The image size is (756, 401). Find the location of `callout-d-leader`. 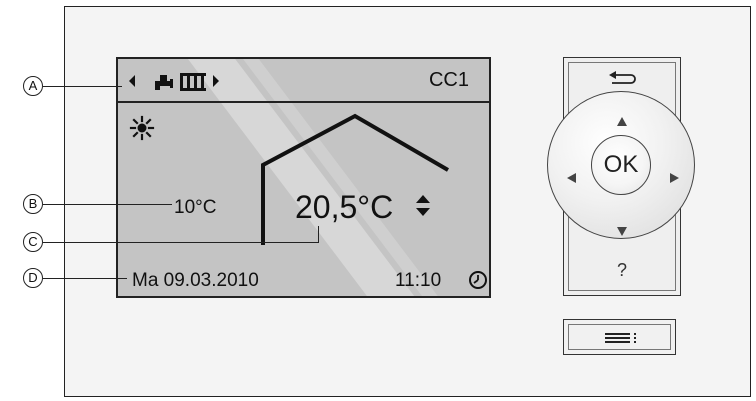

callout-d-leader is located at coordinates (85, 279).